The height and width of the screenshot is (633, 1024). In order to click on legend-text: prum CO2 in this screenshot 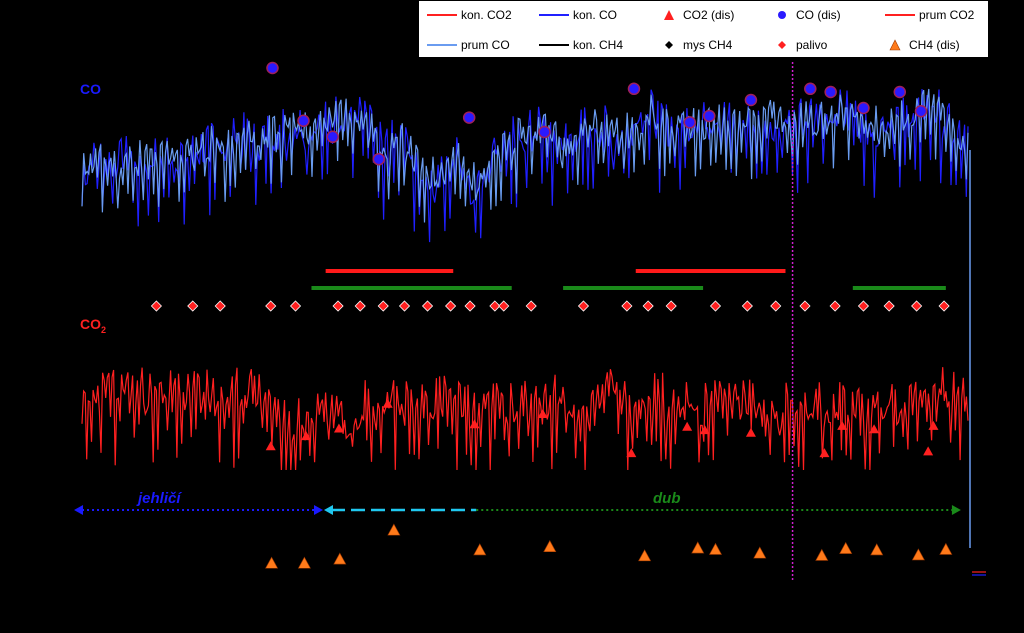, I will do `click(947, 15)`.